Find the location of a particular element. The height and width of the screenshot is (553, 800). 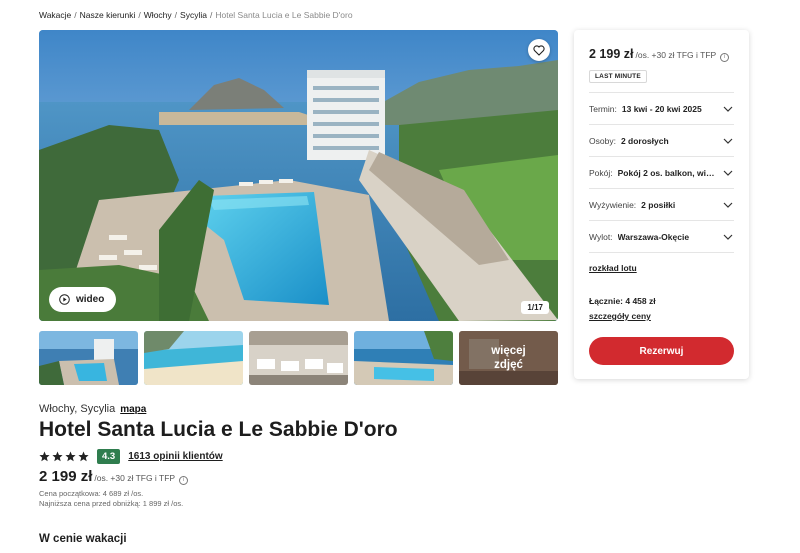

location-text: Włochy, Sycylia is located at coordinates (77, 409).